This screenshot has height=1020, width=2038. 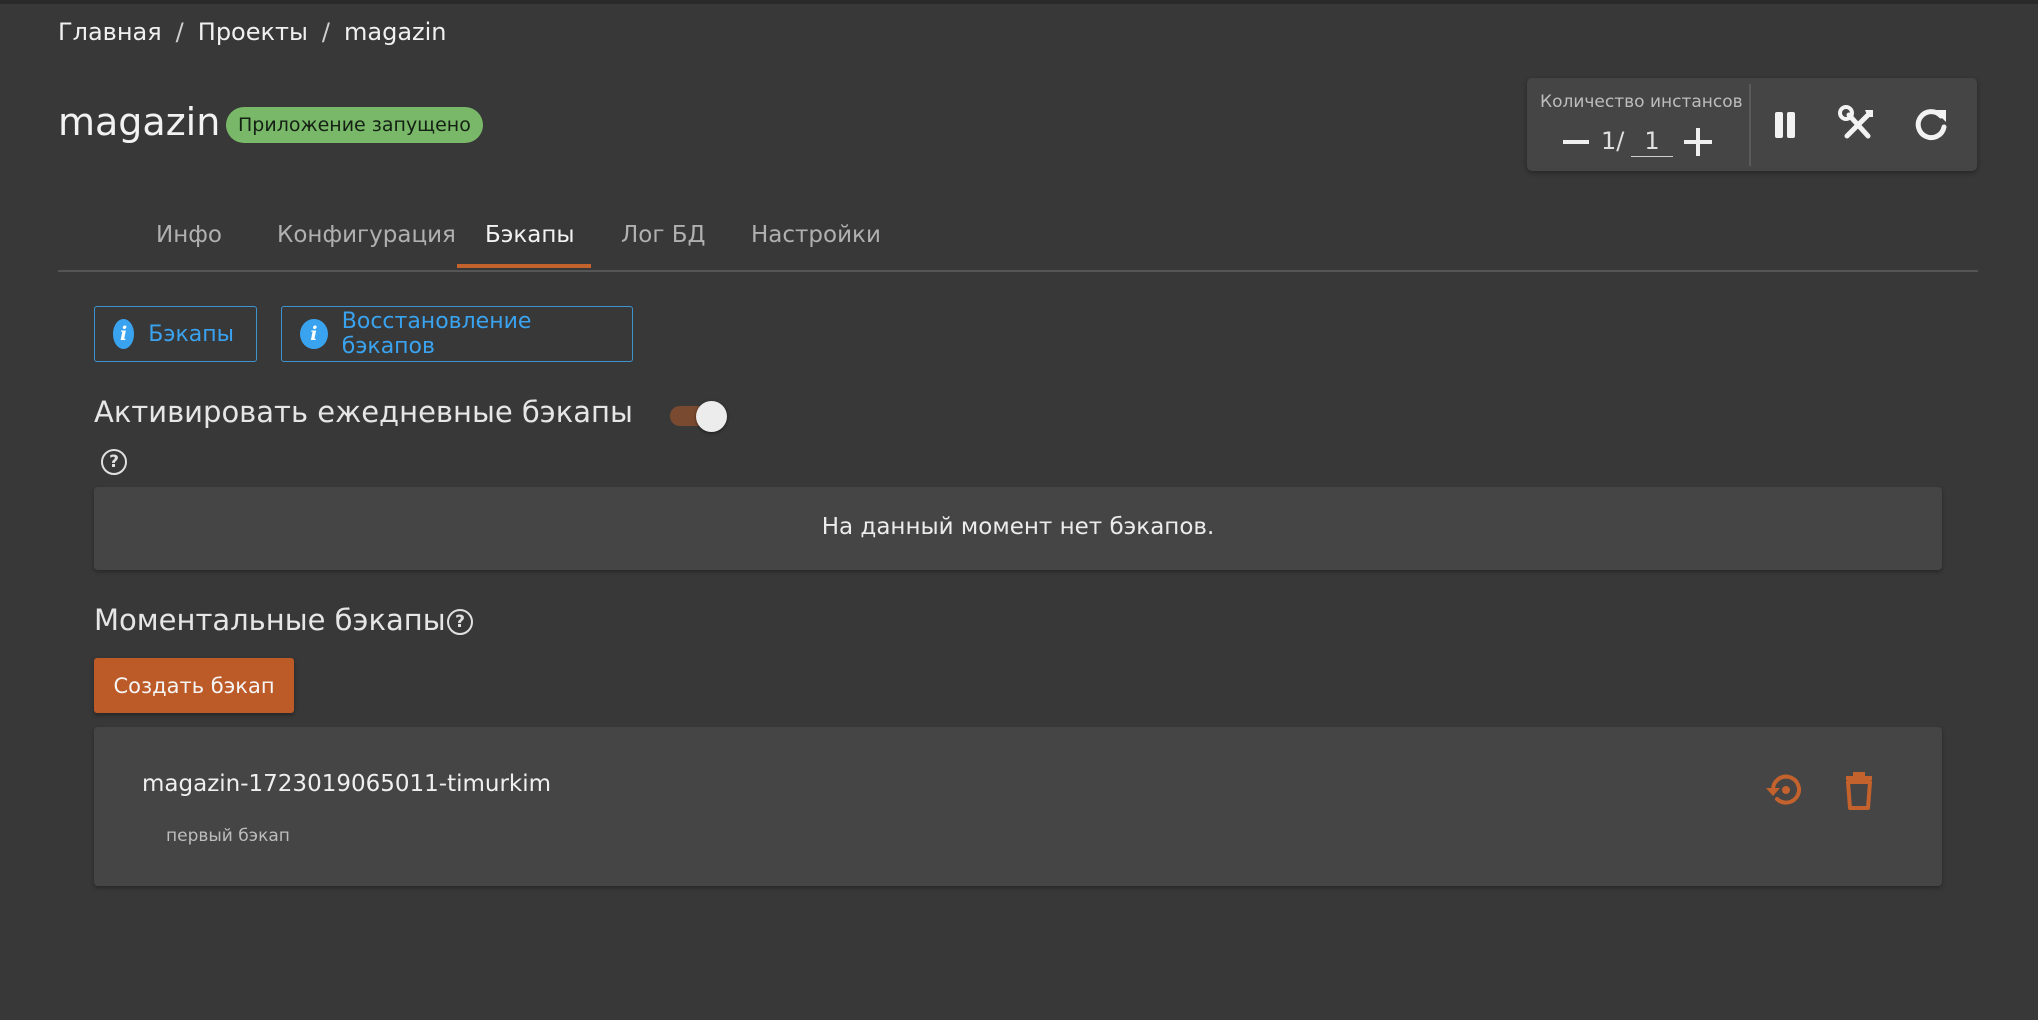 I want to click on refresh-icon, so click(x=1931, y=125).